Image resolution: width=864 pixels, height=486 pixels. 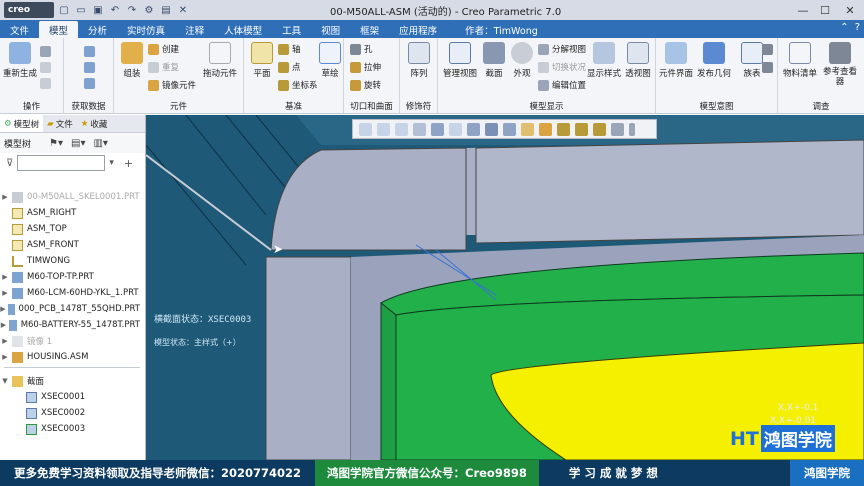 What do you see at coordinates (676, 60) in the screenshot?
I see `component-interface-button: 元件界面` at bounding box center [676, 60].